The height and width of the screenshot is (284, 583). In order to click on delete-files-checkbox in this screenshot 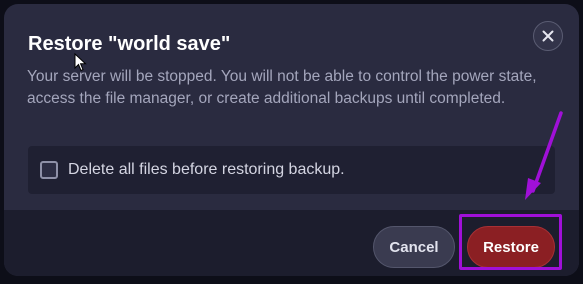, I will do `click(49, 170)`.